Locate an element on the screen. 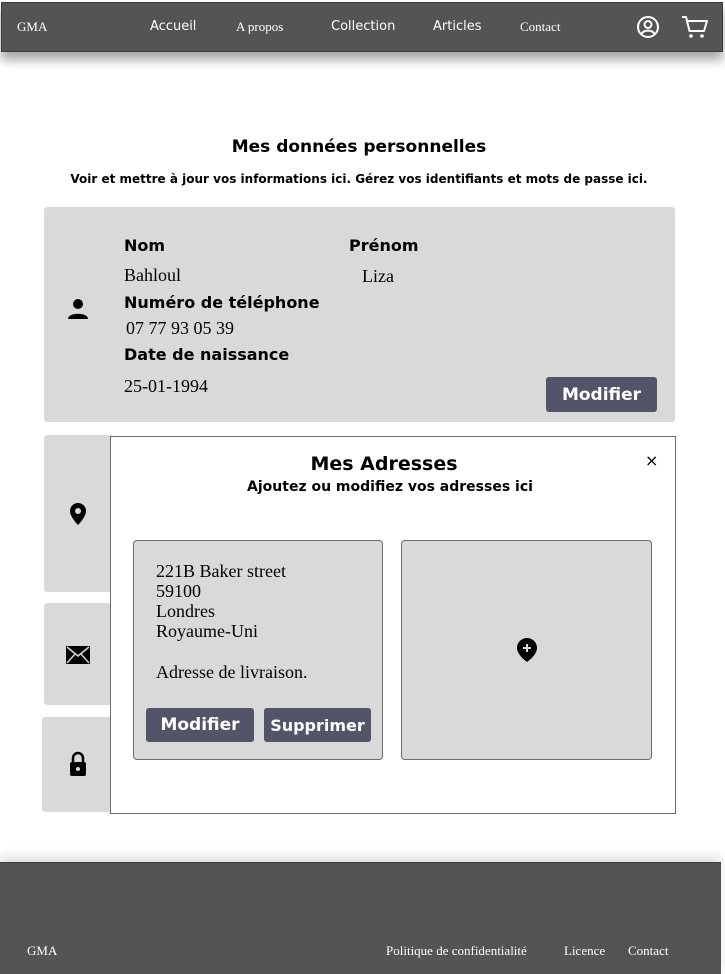  tab-security is located at coordinates (78, 764).